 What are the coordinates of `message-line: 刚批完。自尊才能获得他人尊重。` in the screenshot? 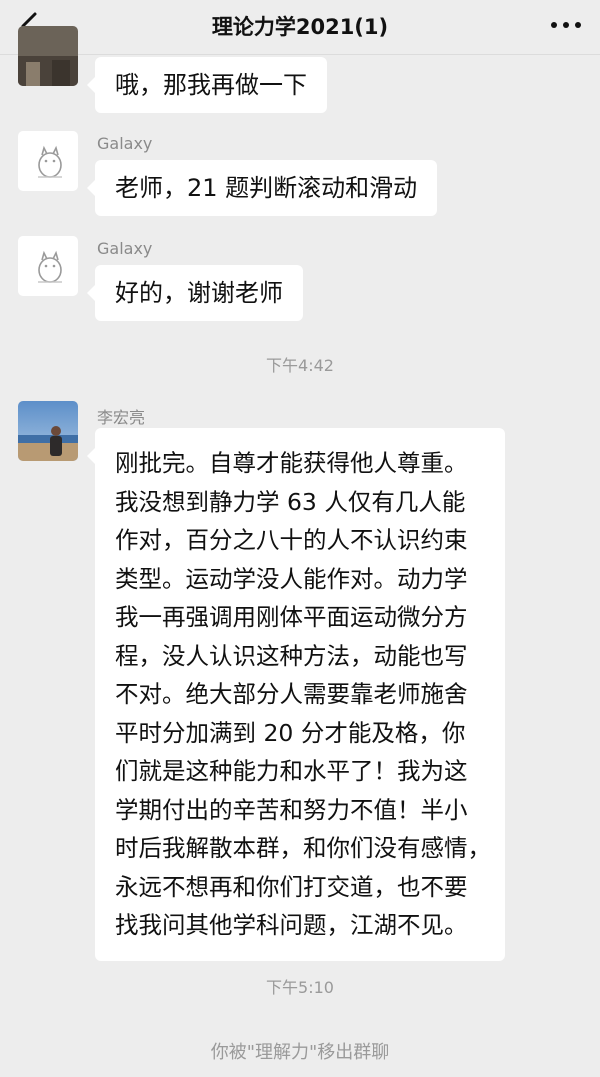 It's located at (291, 463).